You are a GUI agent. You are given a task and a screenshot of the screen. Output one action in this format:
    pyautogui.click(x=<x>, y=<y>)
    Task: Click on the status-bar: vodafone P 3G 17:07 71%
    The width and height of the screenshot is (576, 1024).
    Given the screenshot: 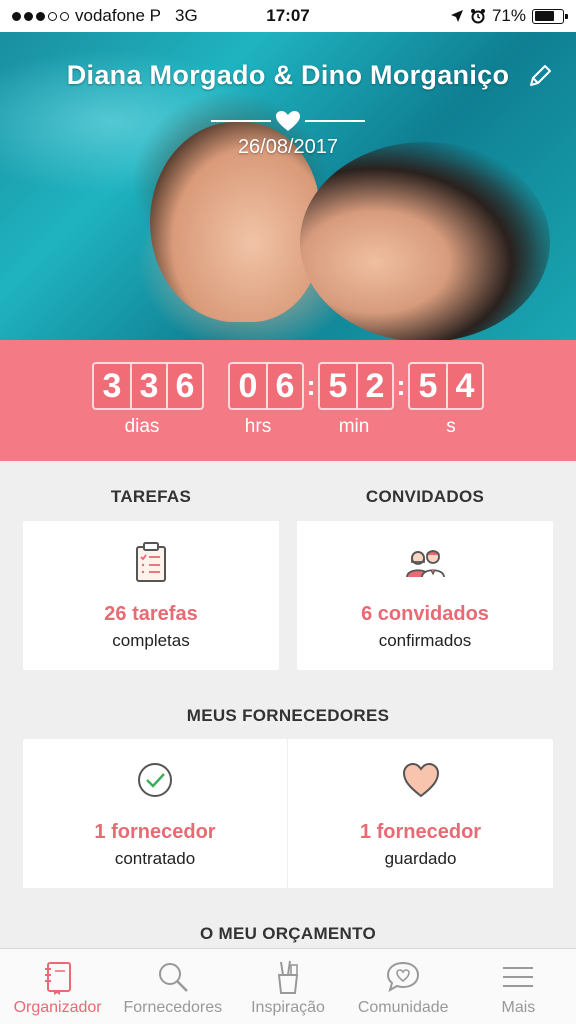 What is the action you would take?
    pyautogui.click(x=288, y=16)
    